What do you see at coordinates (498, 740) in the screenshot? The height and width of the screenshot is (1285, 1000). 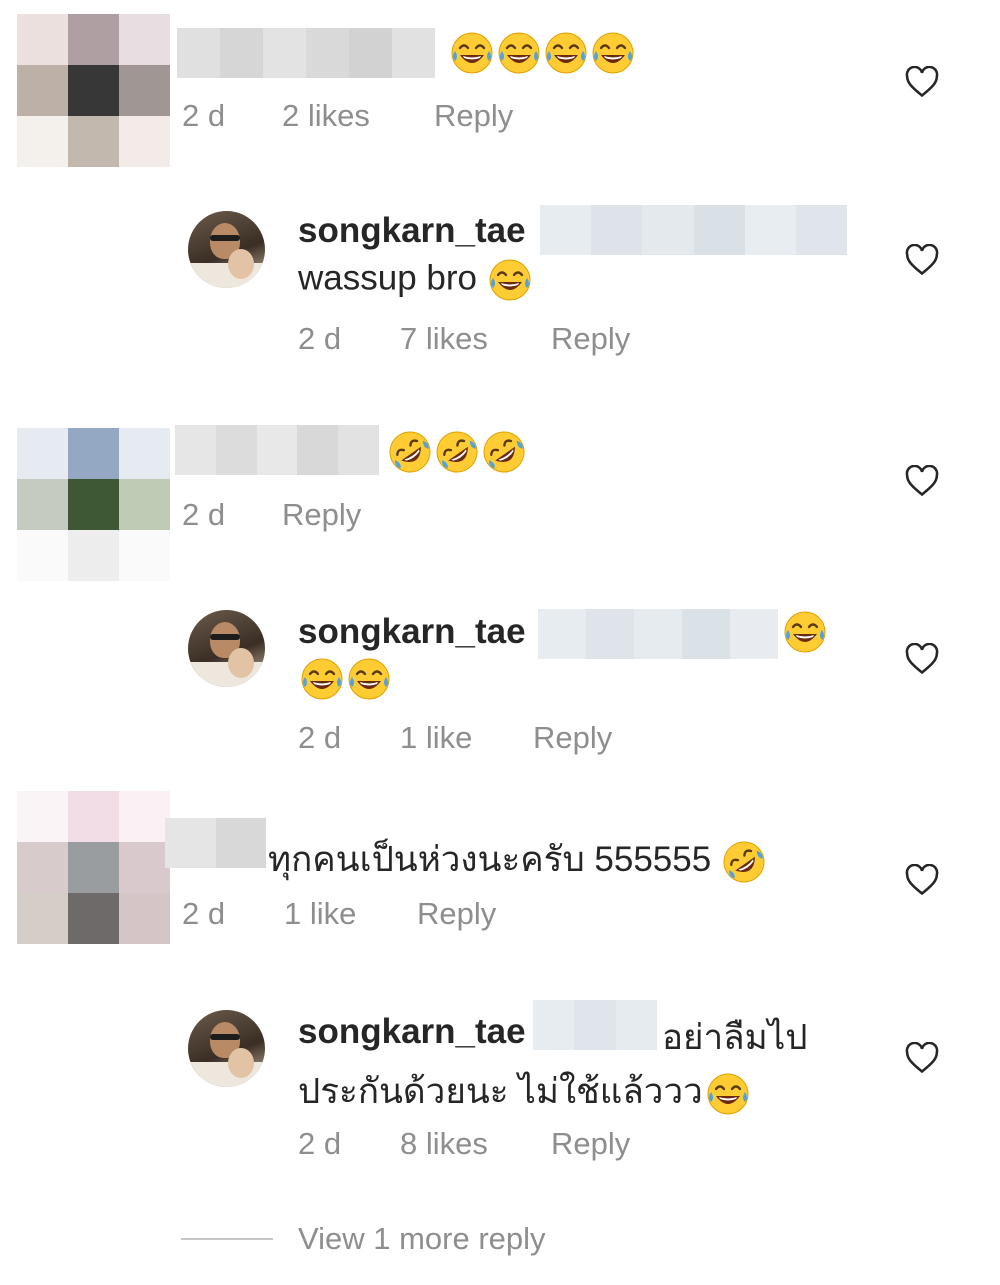 I see `reply-meta: 2 d 1 like Reply` at bounding box center [498, 740].